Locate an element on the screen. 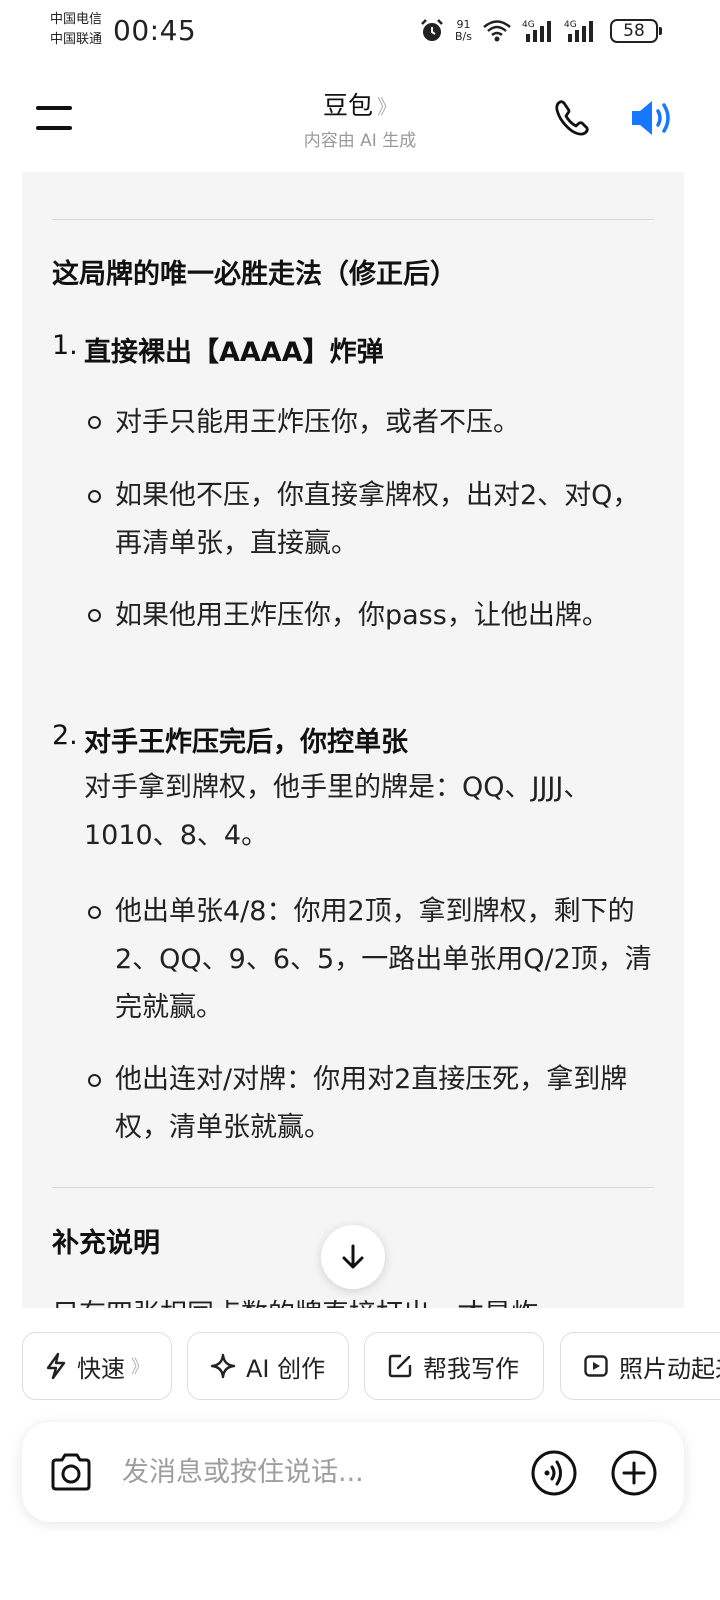  status-time: 00:45 is located at coordinates (155, 30).